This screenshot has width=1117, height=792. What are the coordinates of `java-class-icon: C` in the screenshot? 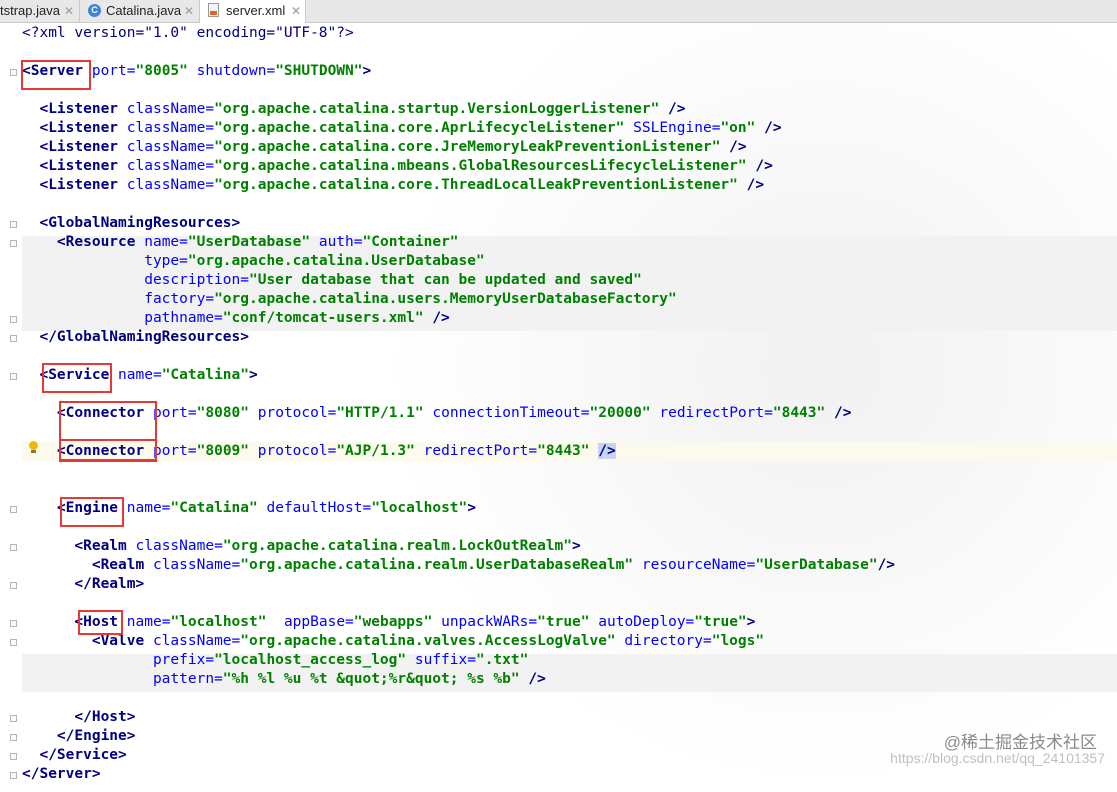 It's located at (94, 10).